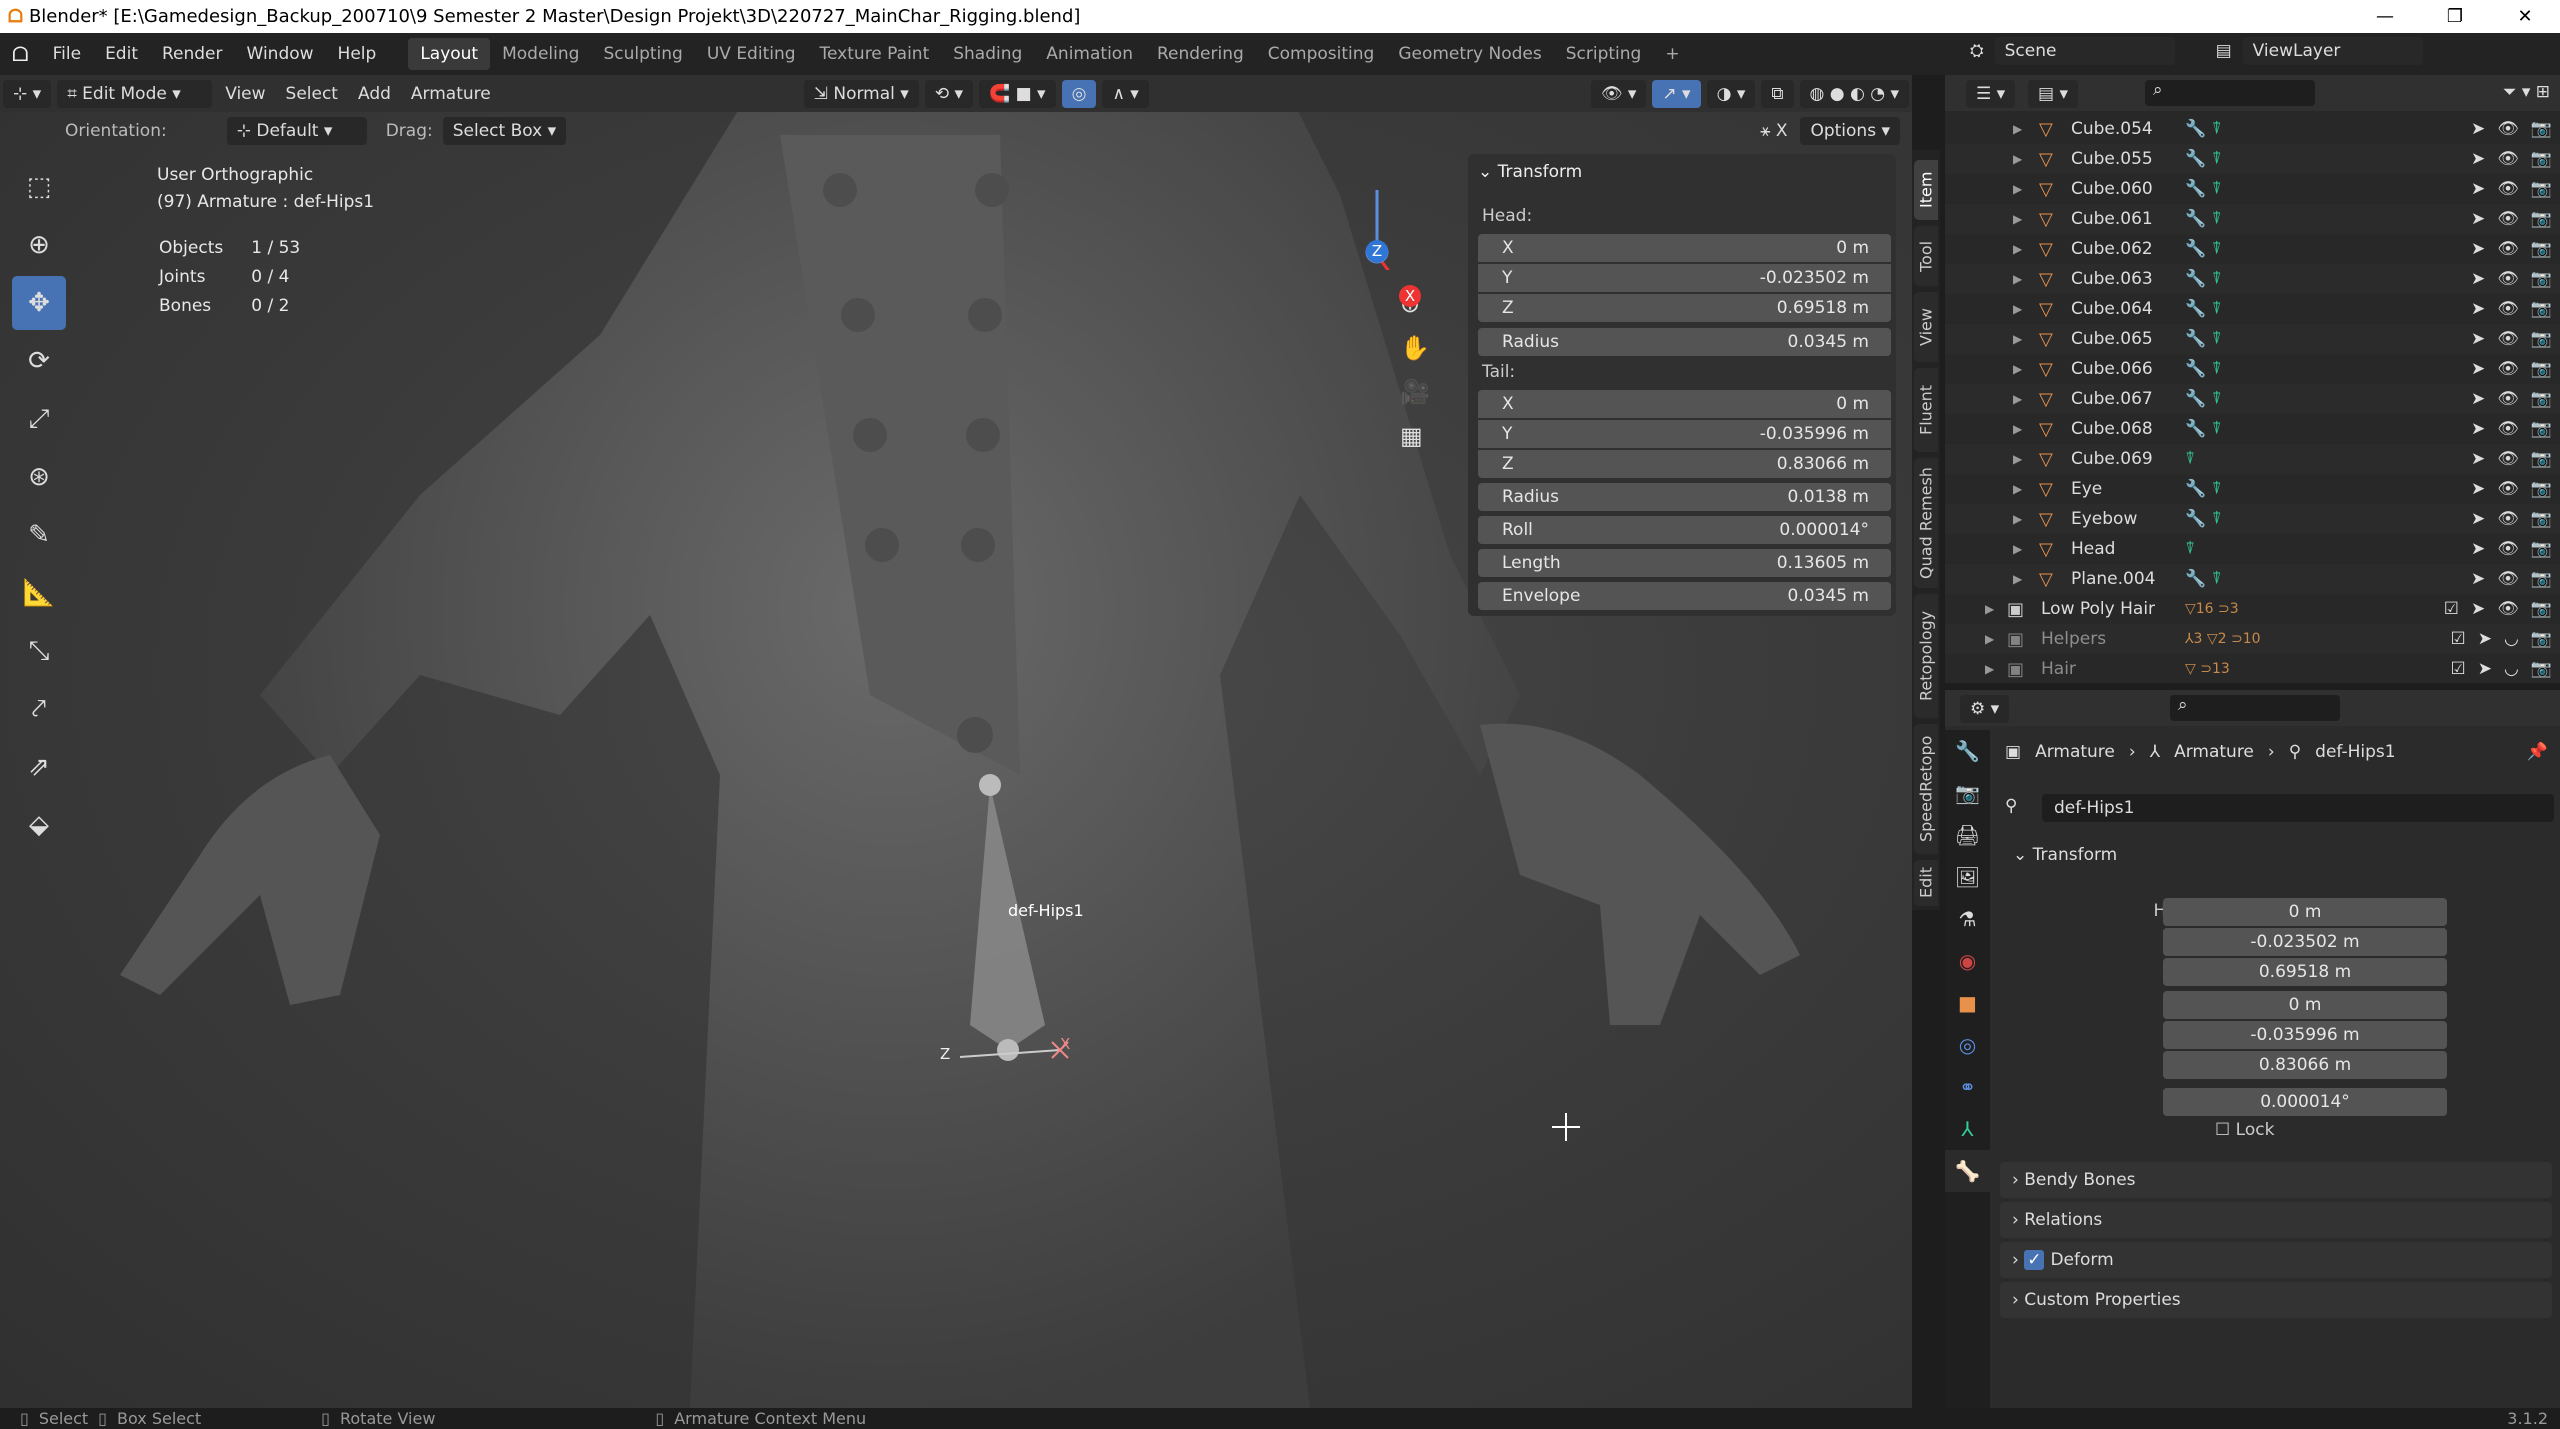  I want to click on outliner-search-input: ⌕, so click(2230, 93).